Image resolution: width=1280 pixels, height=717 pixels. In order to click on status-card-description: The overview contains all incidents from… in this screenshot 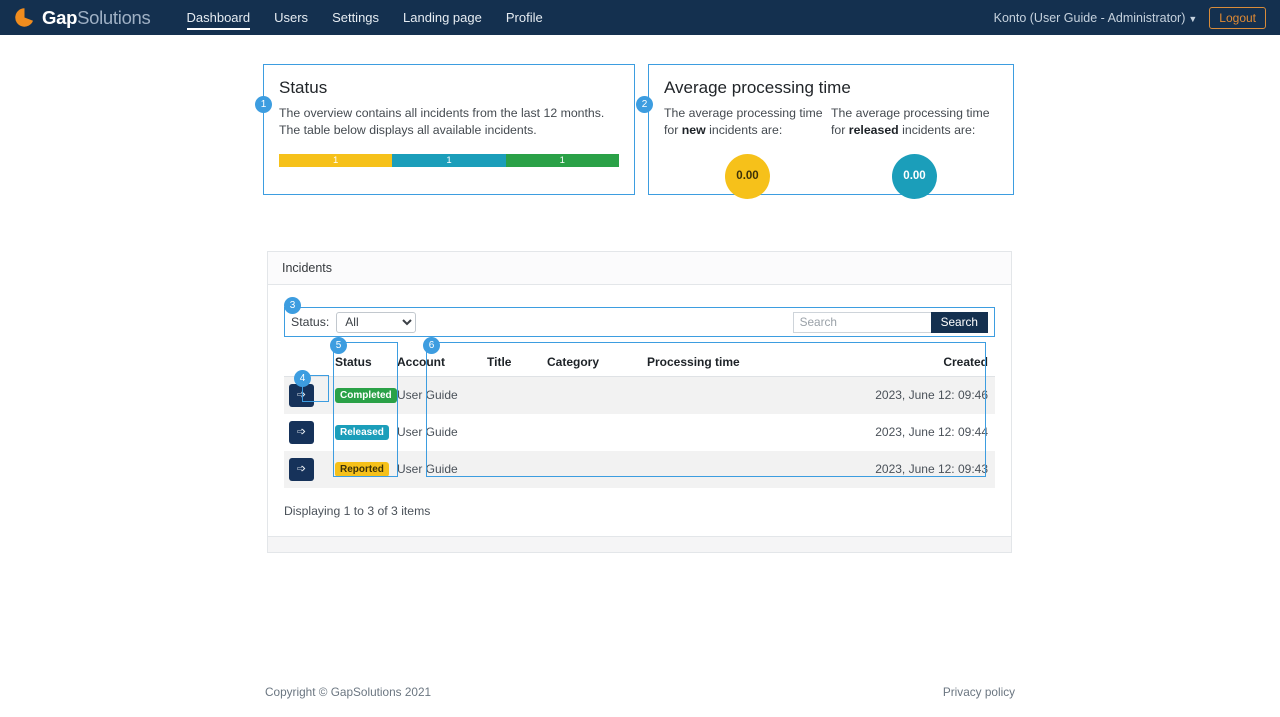, I will do `click(442, 122)`.